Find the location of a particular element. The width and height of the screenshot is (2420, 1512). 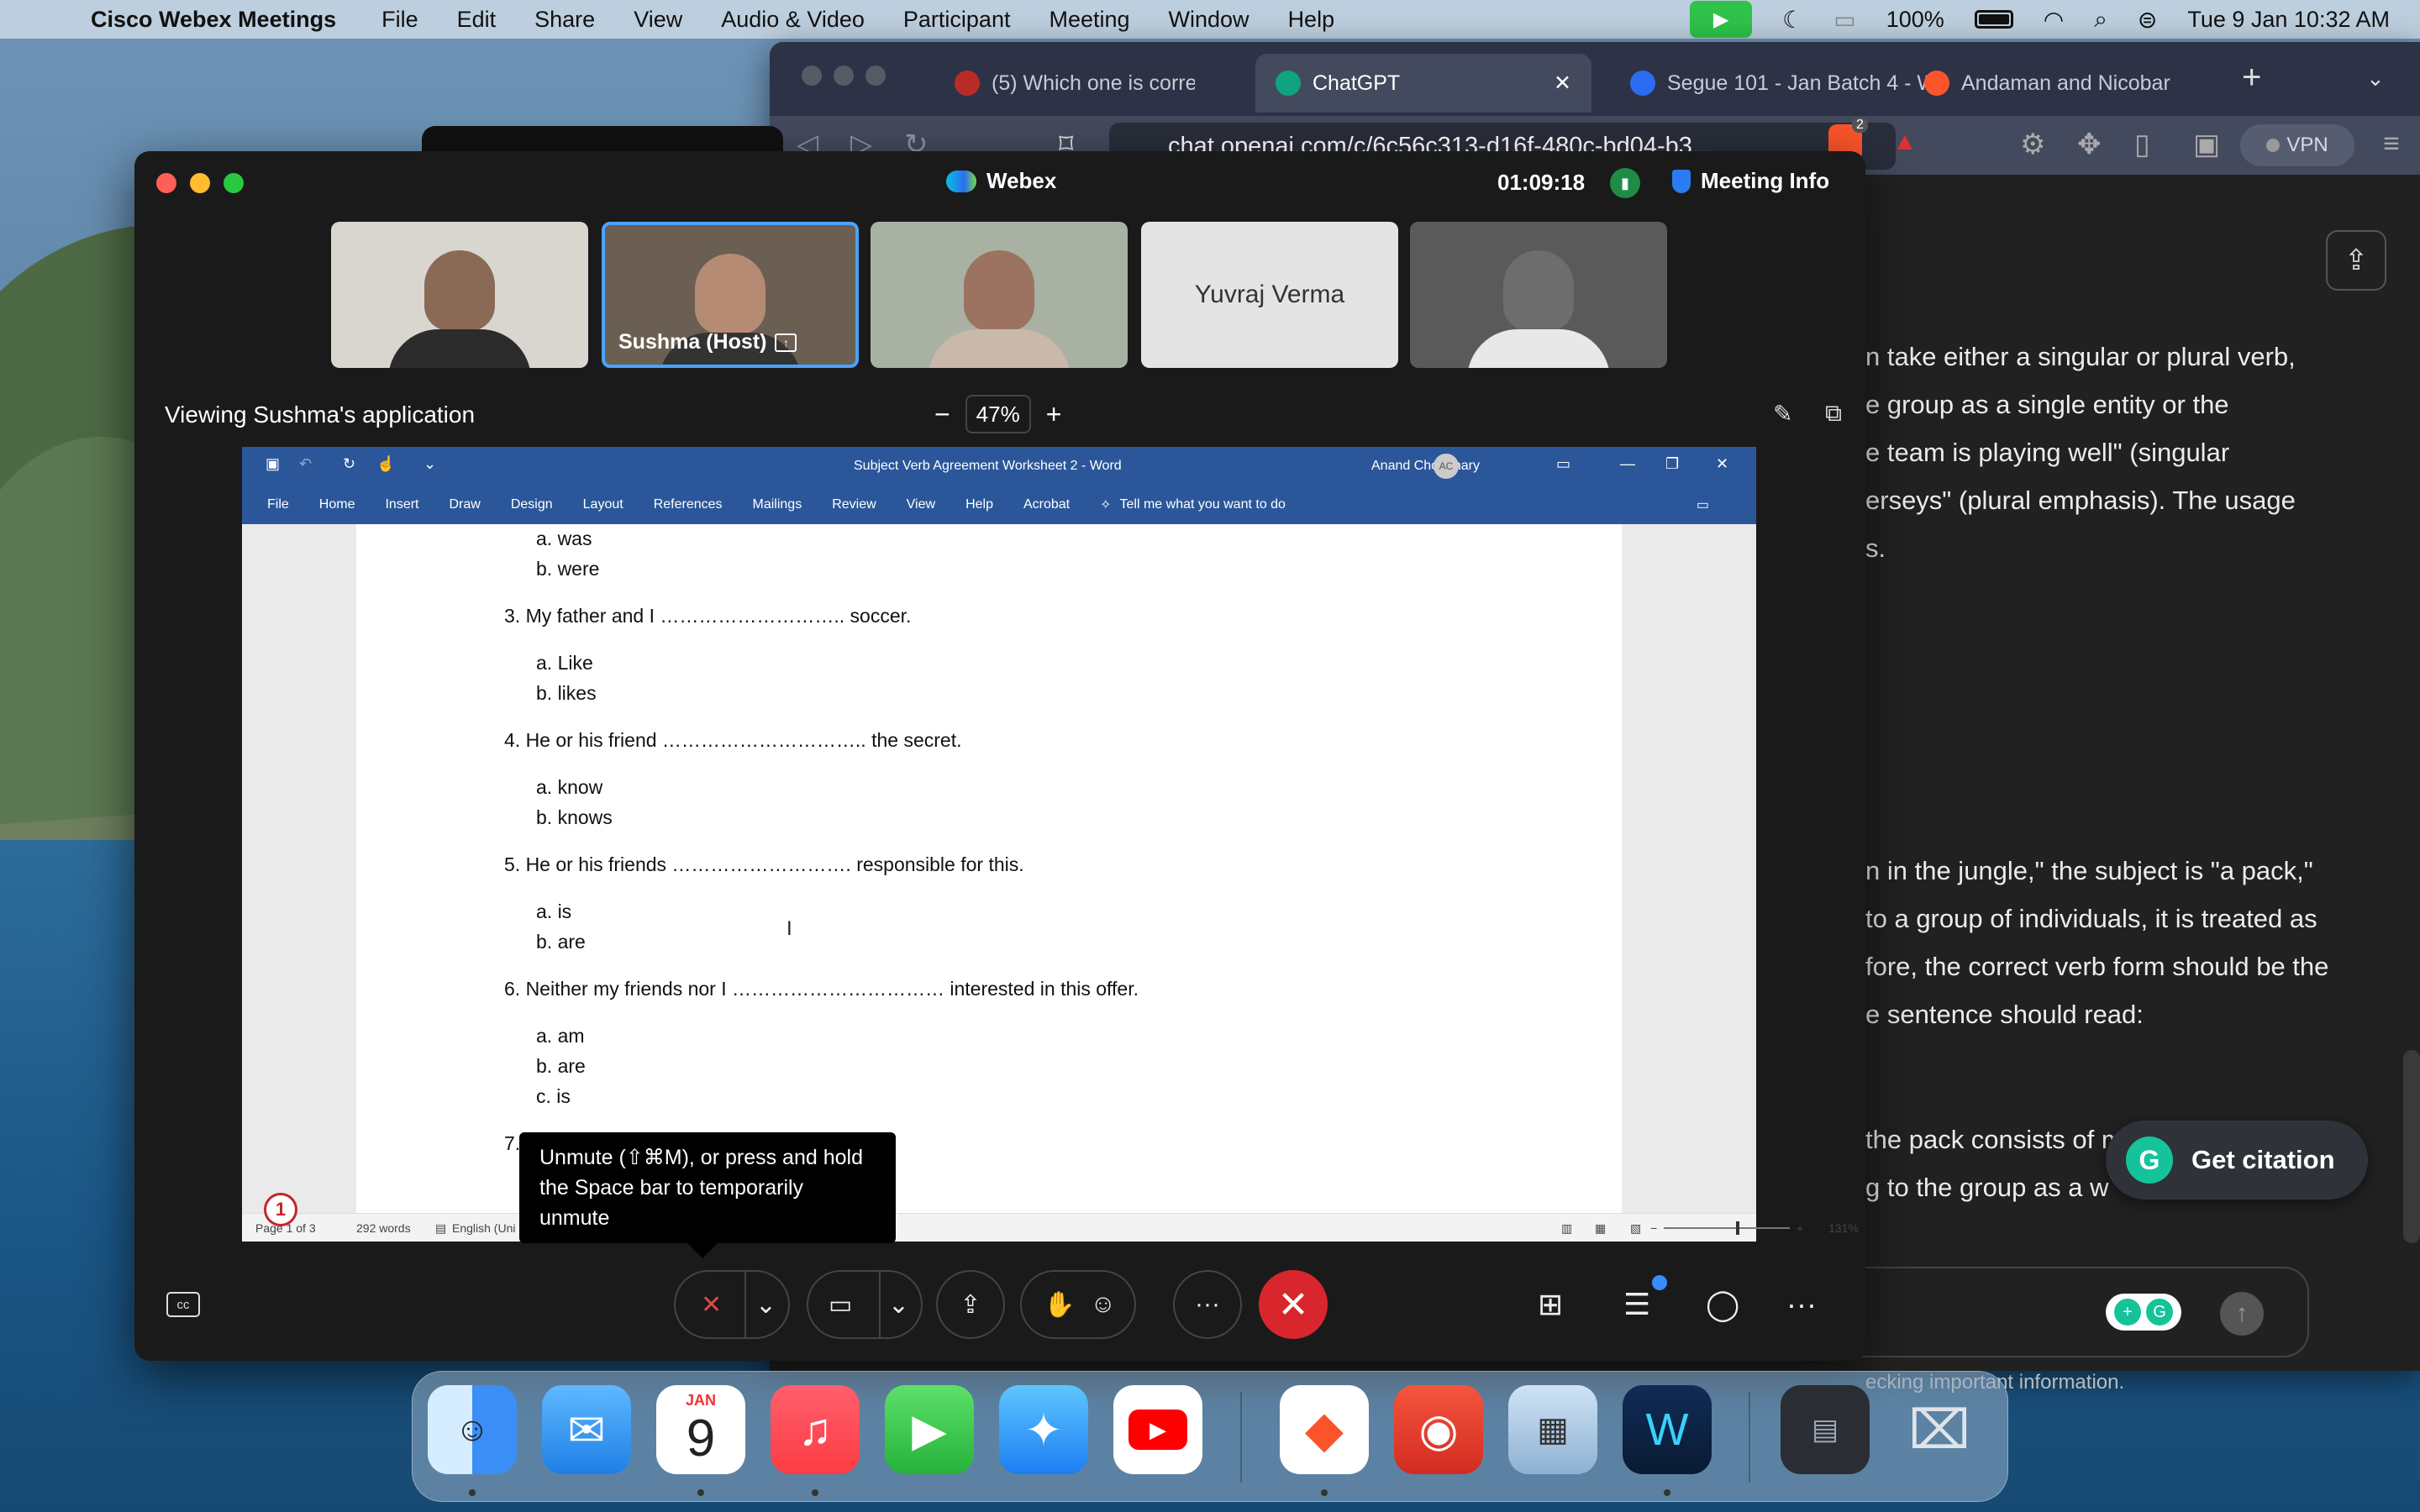

youtube-icon: ▶ is located at coordinates (1157, 1429).